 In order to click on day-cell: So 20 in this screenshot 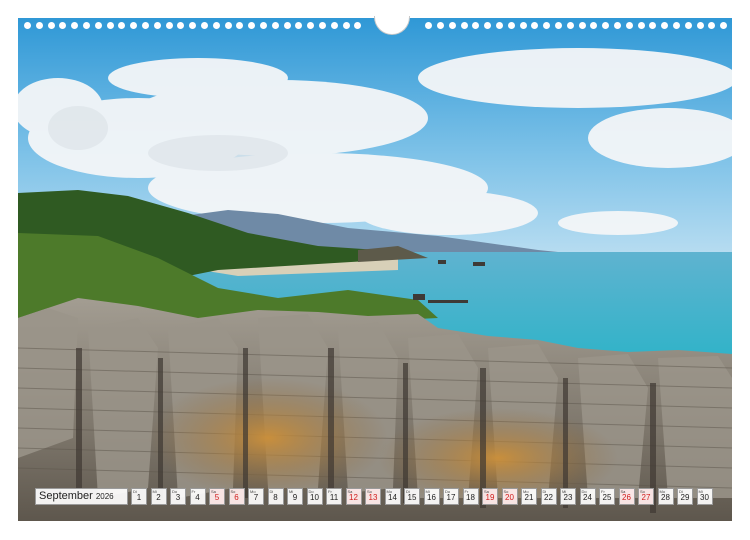, I will do `click(509, 496)`.